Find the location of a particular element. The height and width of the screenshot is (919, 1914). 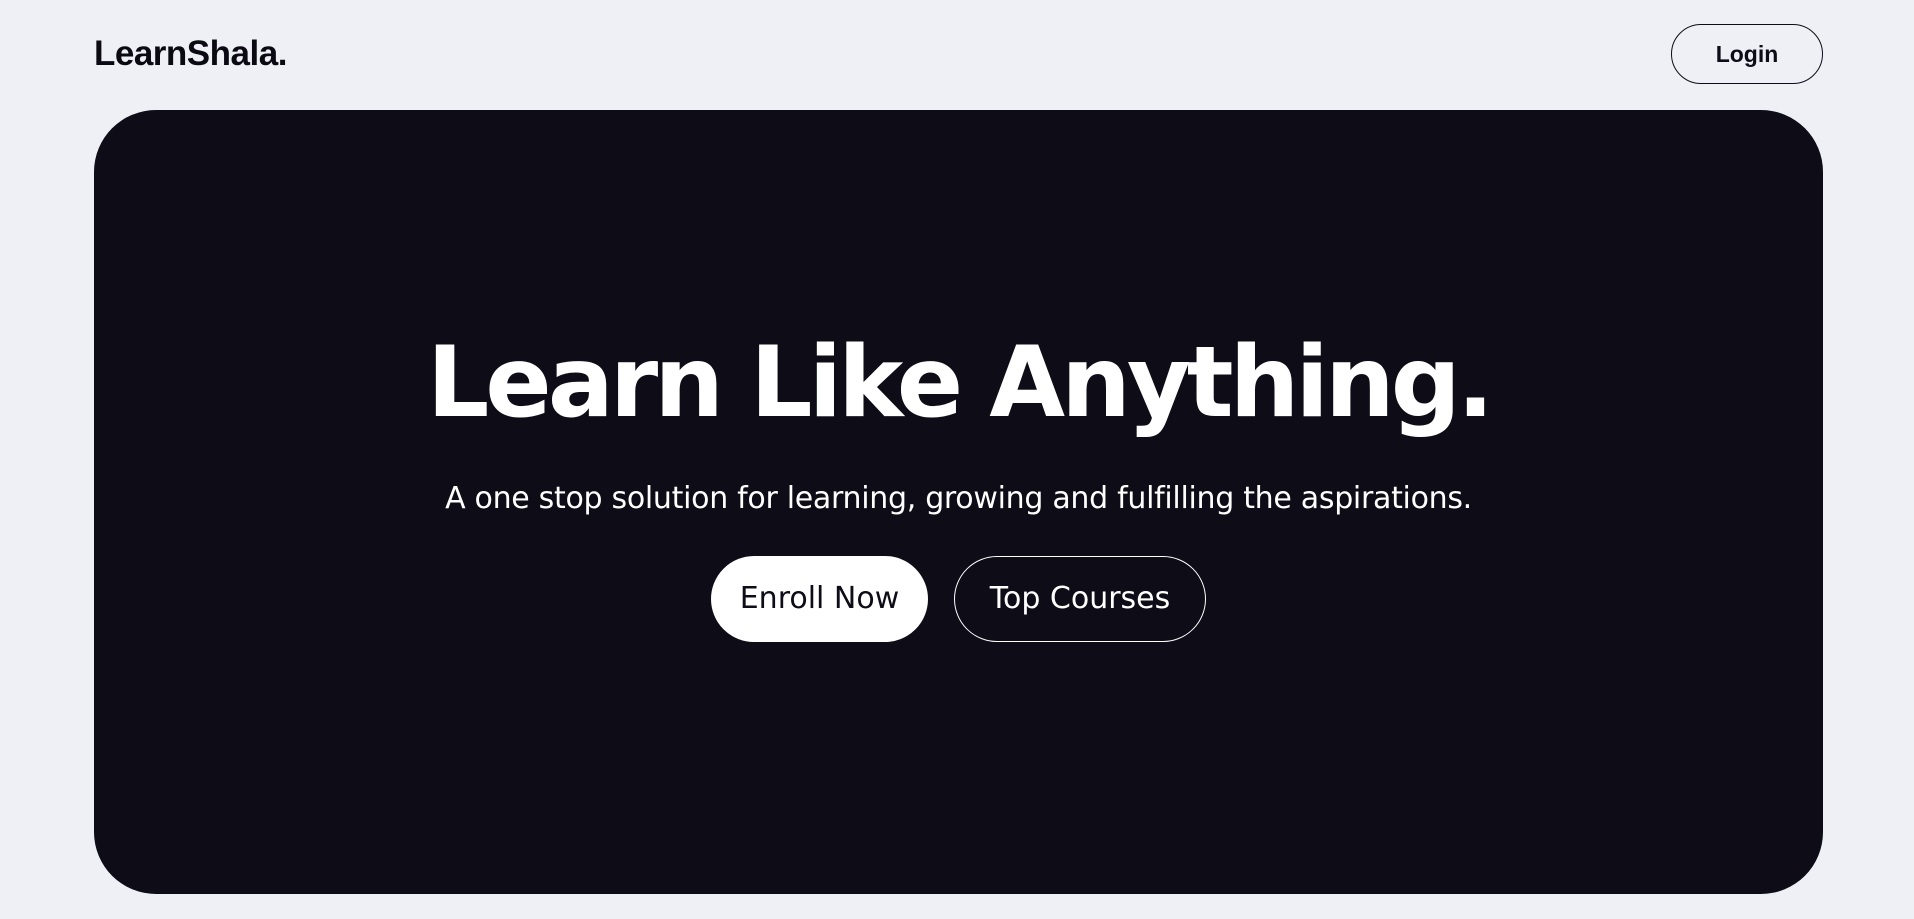

brand-logo: LearnShala. is located at coordinates (190, 54).